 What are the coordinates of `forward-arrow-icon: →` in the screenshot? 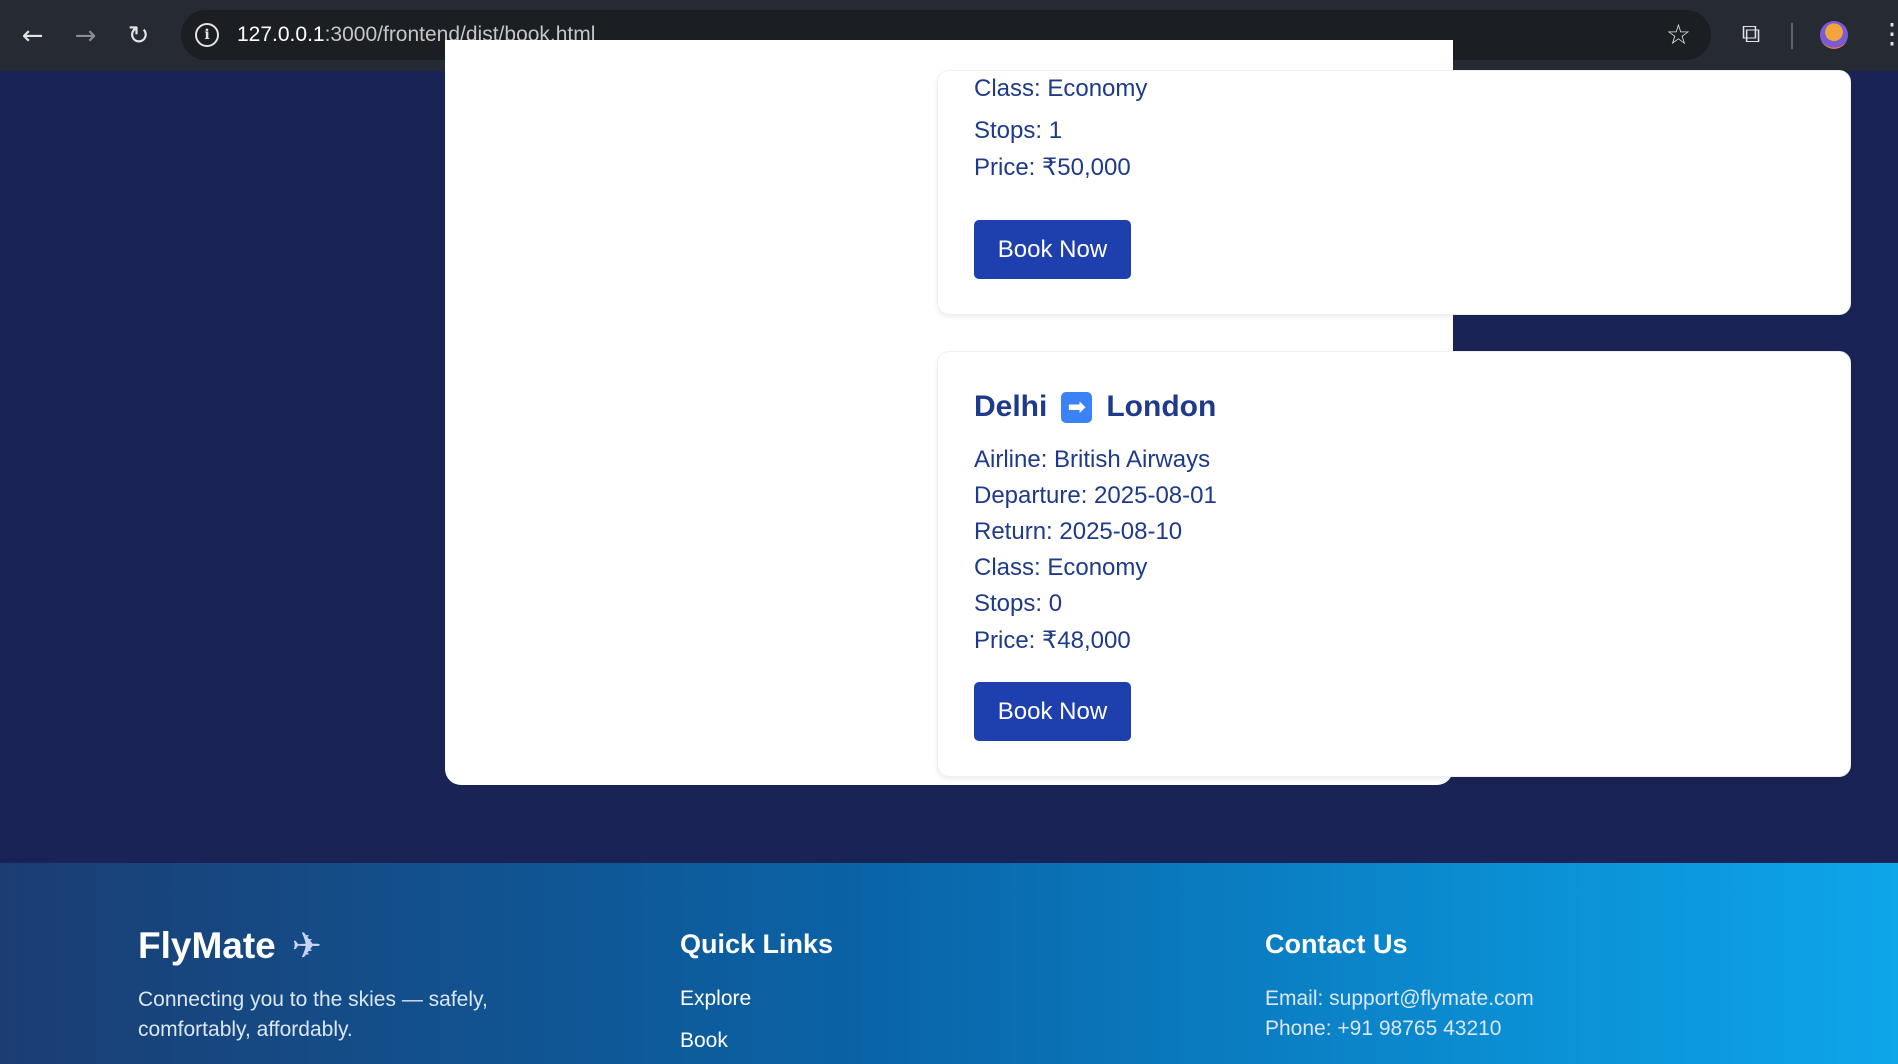 It's located at (85, 35).